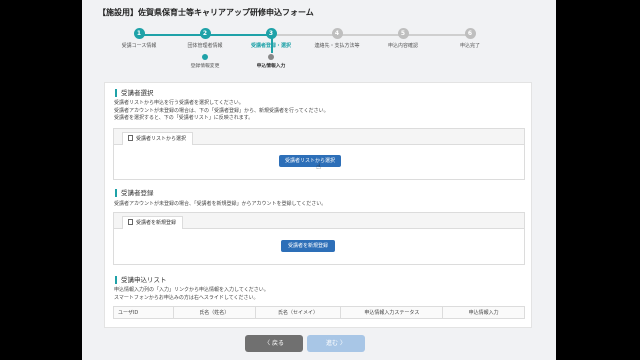 The image size is (640, 360). I want to click on table-header-row: ユーザID 氏名（姓名） 氏名（セイメイ） 申込情報入力ステータス 申込情報入力, so click(319, 312).